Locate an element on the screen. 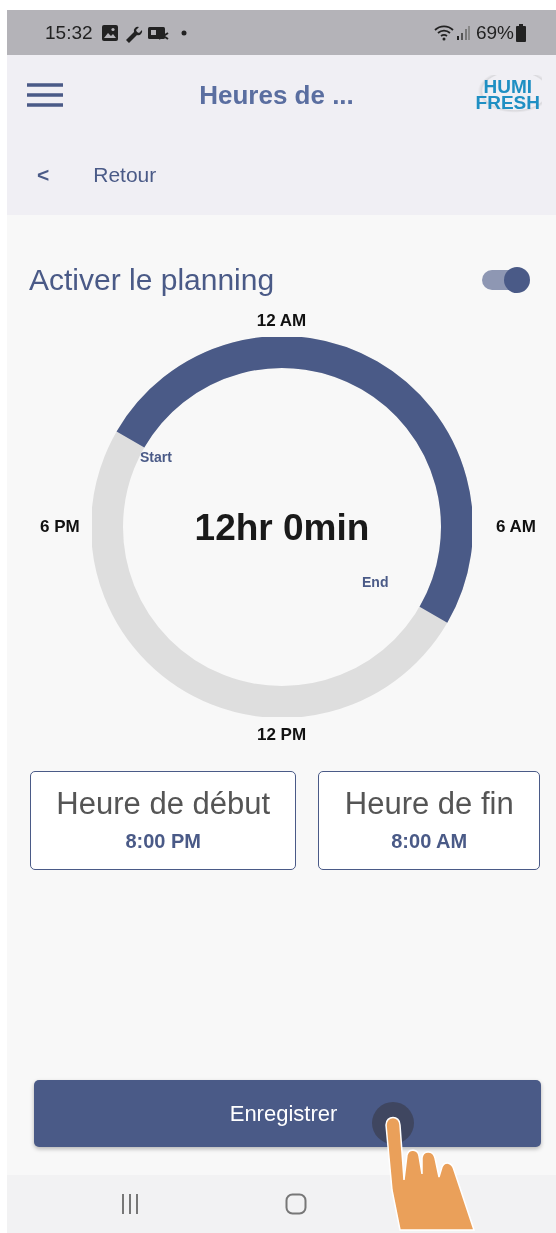 This screenshot has height=1233, width=556. time-card-value: 8:00 AM is located at coordinates (429, 841).